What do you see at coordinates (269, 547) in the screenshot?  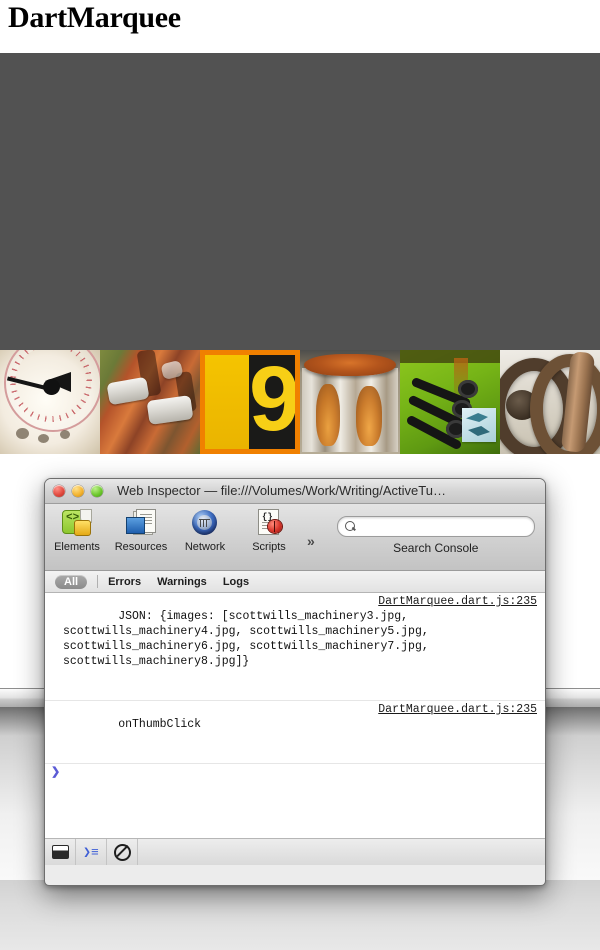 I see `toolbar-label-scripts: Scripts` at bounding box center [269, 547].